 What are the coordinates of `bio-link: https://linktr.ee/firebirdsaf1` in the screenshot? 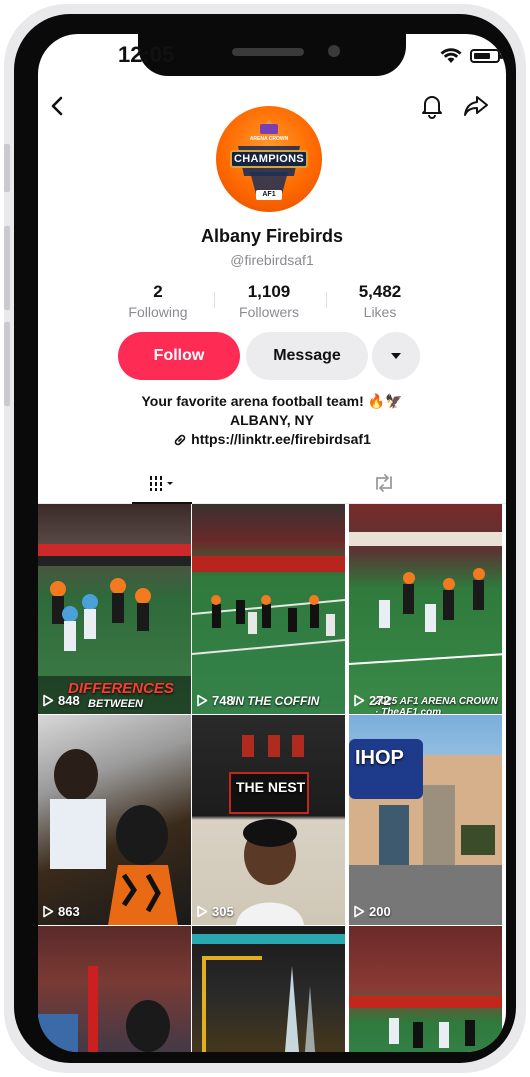 It's located at (272, 439).